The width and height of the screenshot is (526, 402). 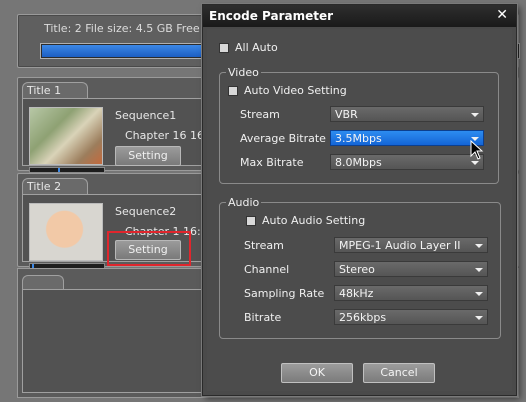 What do you see at coordinates (264, 245) in the screenshot?
I see `audio-stream-label: Stream` at bounding box center [264, 245].